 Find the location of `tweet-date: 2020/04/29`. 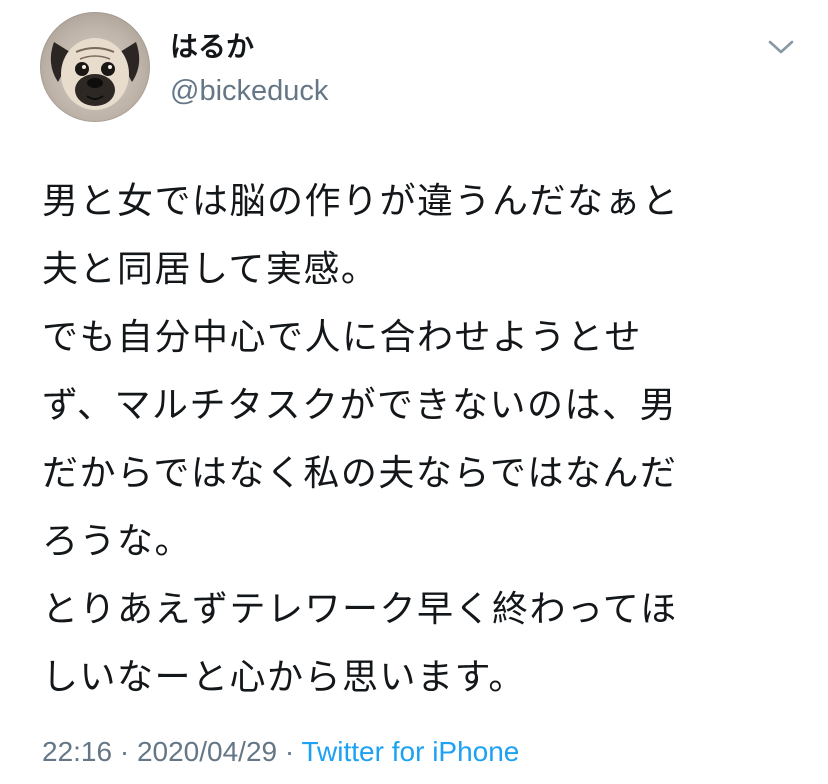

tweet-date: 2020/04/29 is located at coordinates (207, 751).